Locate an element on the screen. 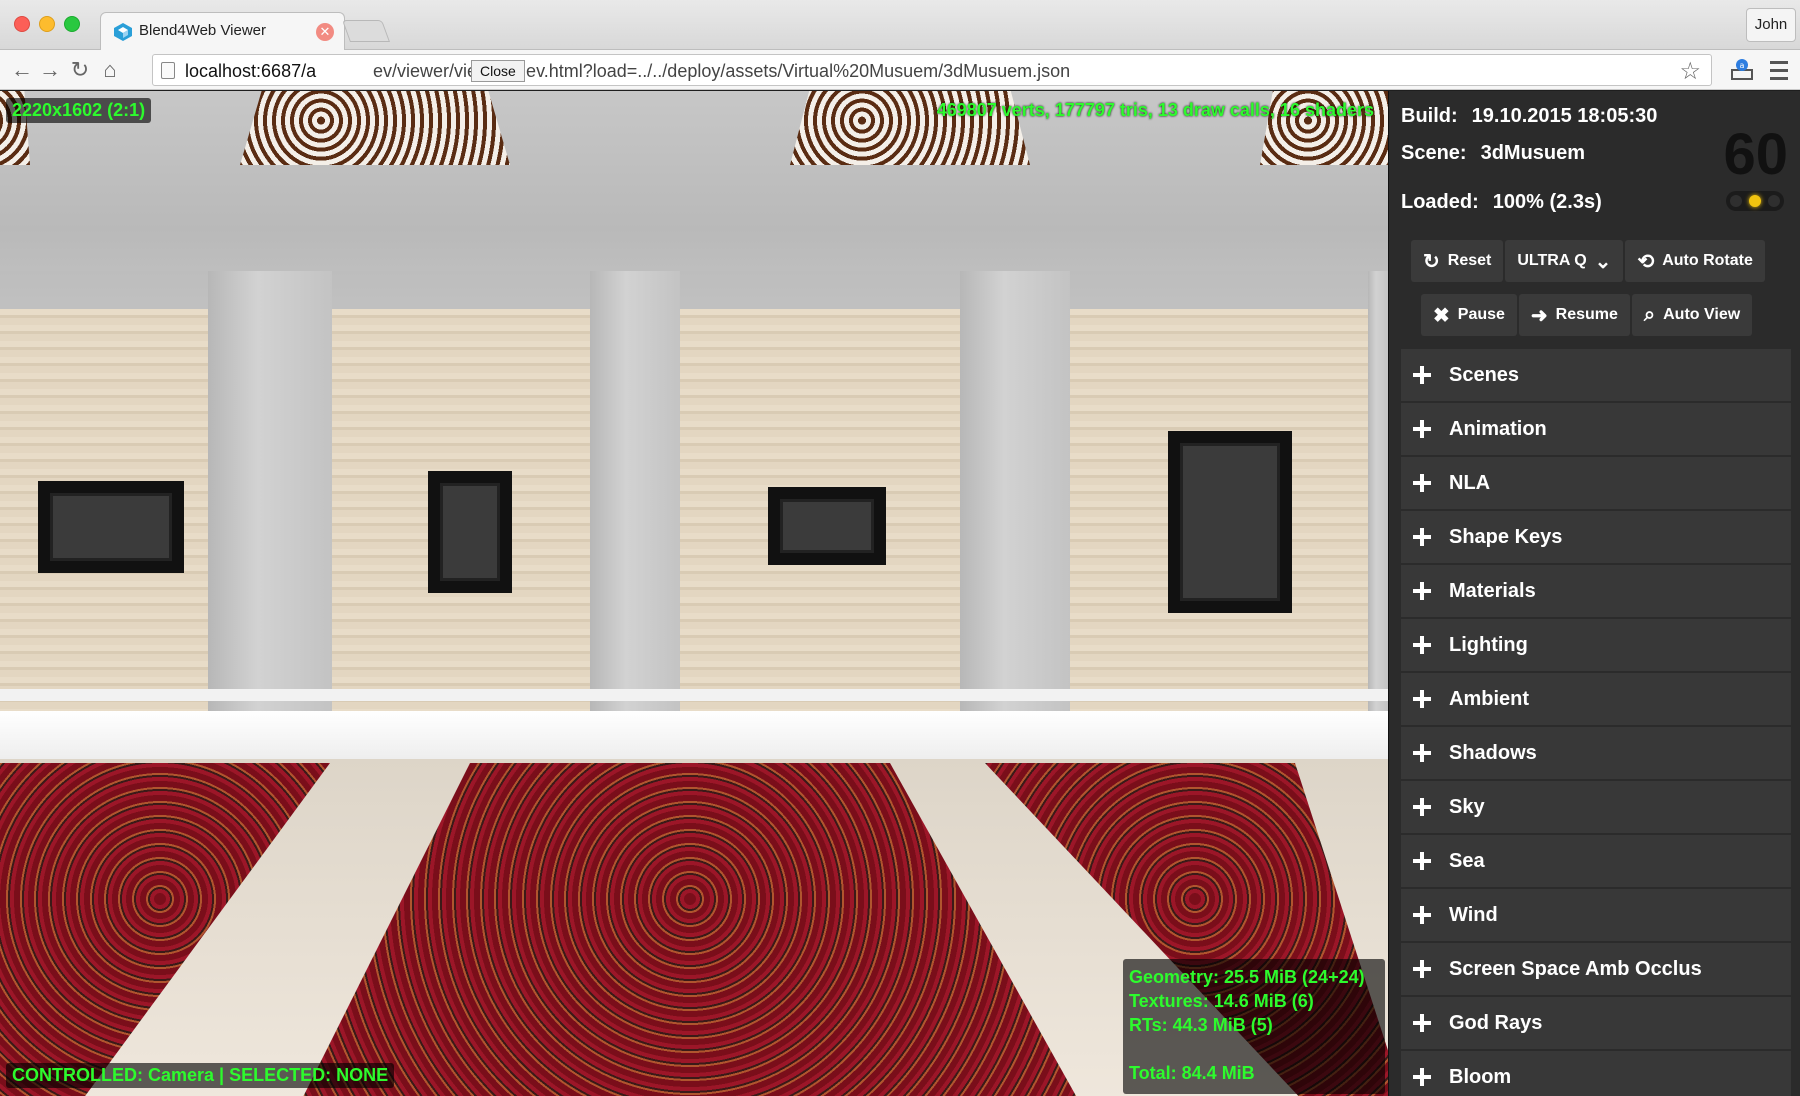  tab-close-icon: ✕ is located at coordinates (325, 32).